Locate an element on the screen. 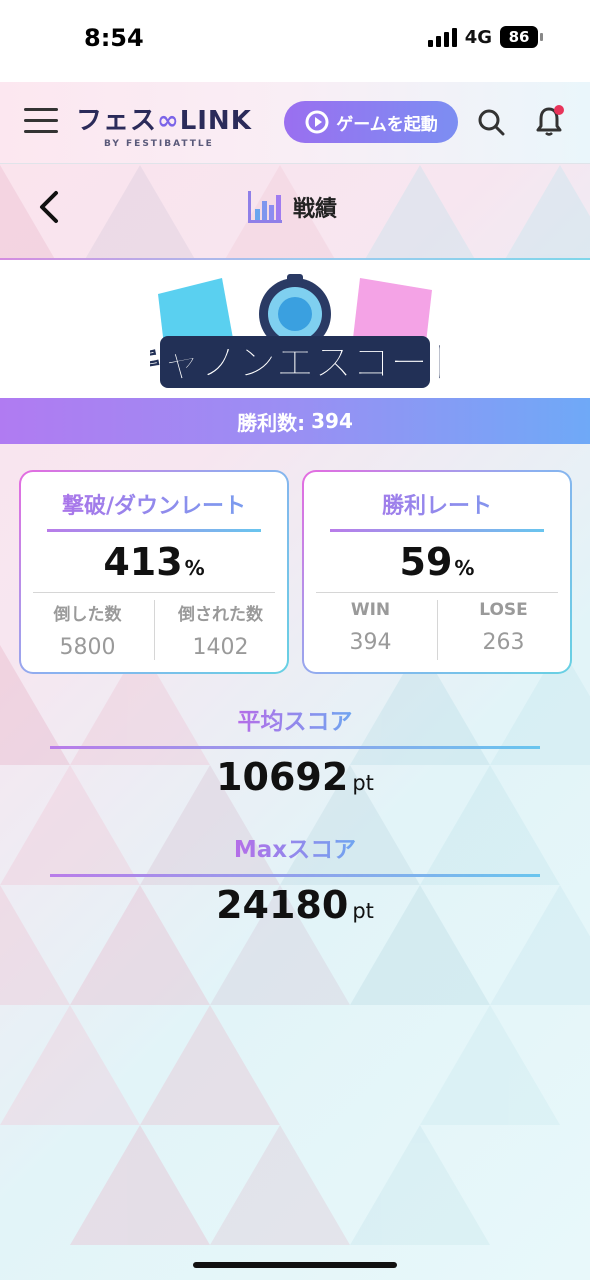 This screenshot has width=590, height=1280. signal-icon is located at coordinates (442, 37).